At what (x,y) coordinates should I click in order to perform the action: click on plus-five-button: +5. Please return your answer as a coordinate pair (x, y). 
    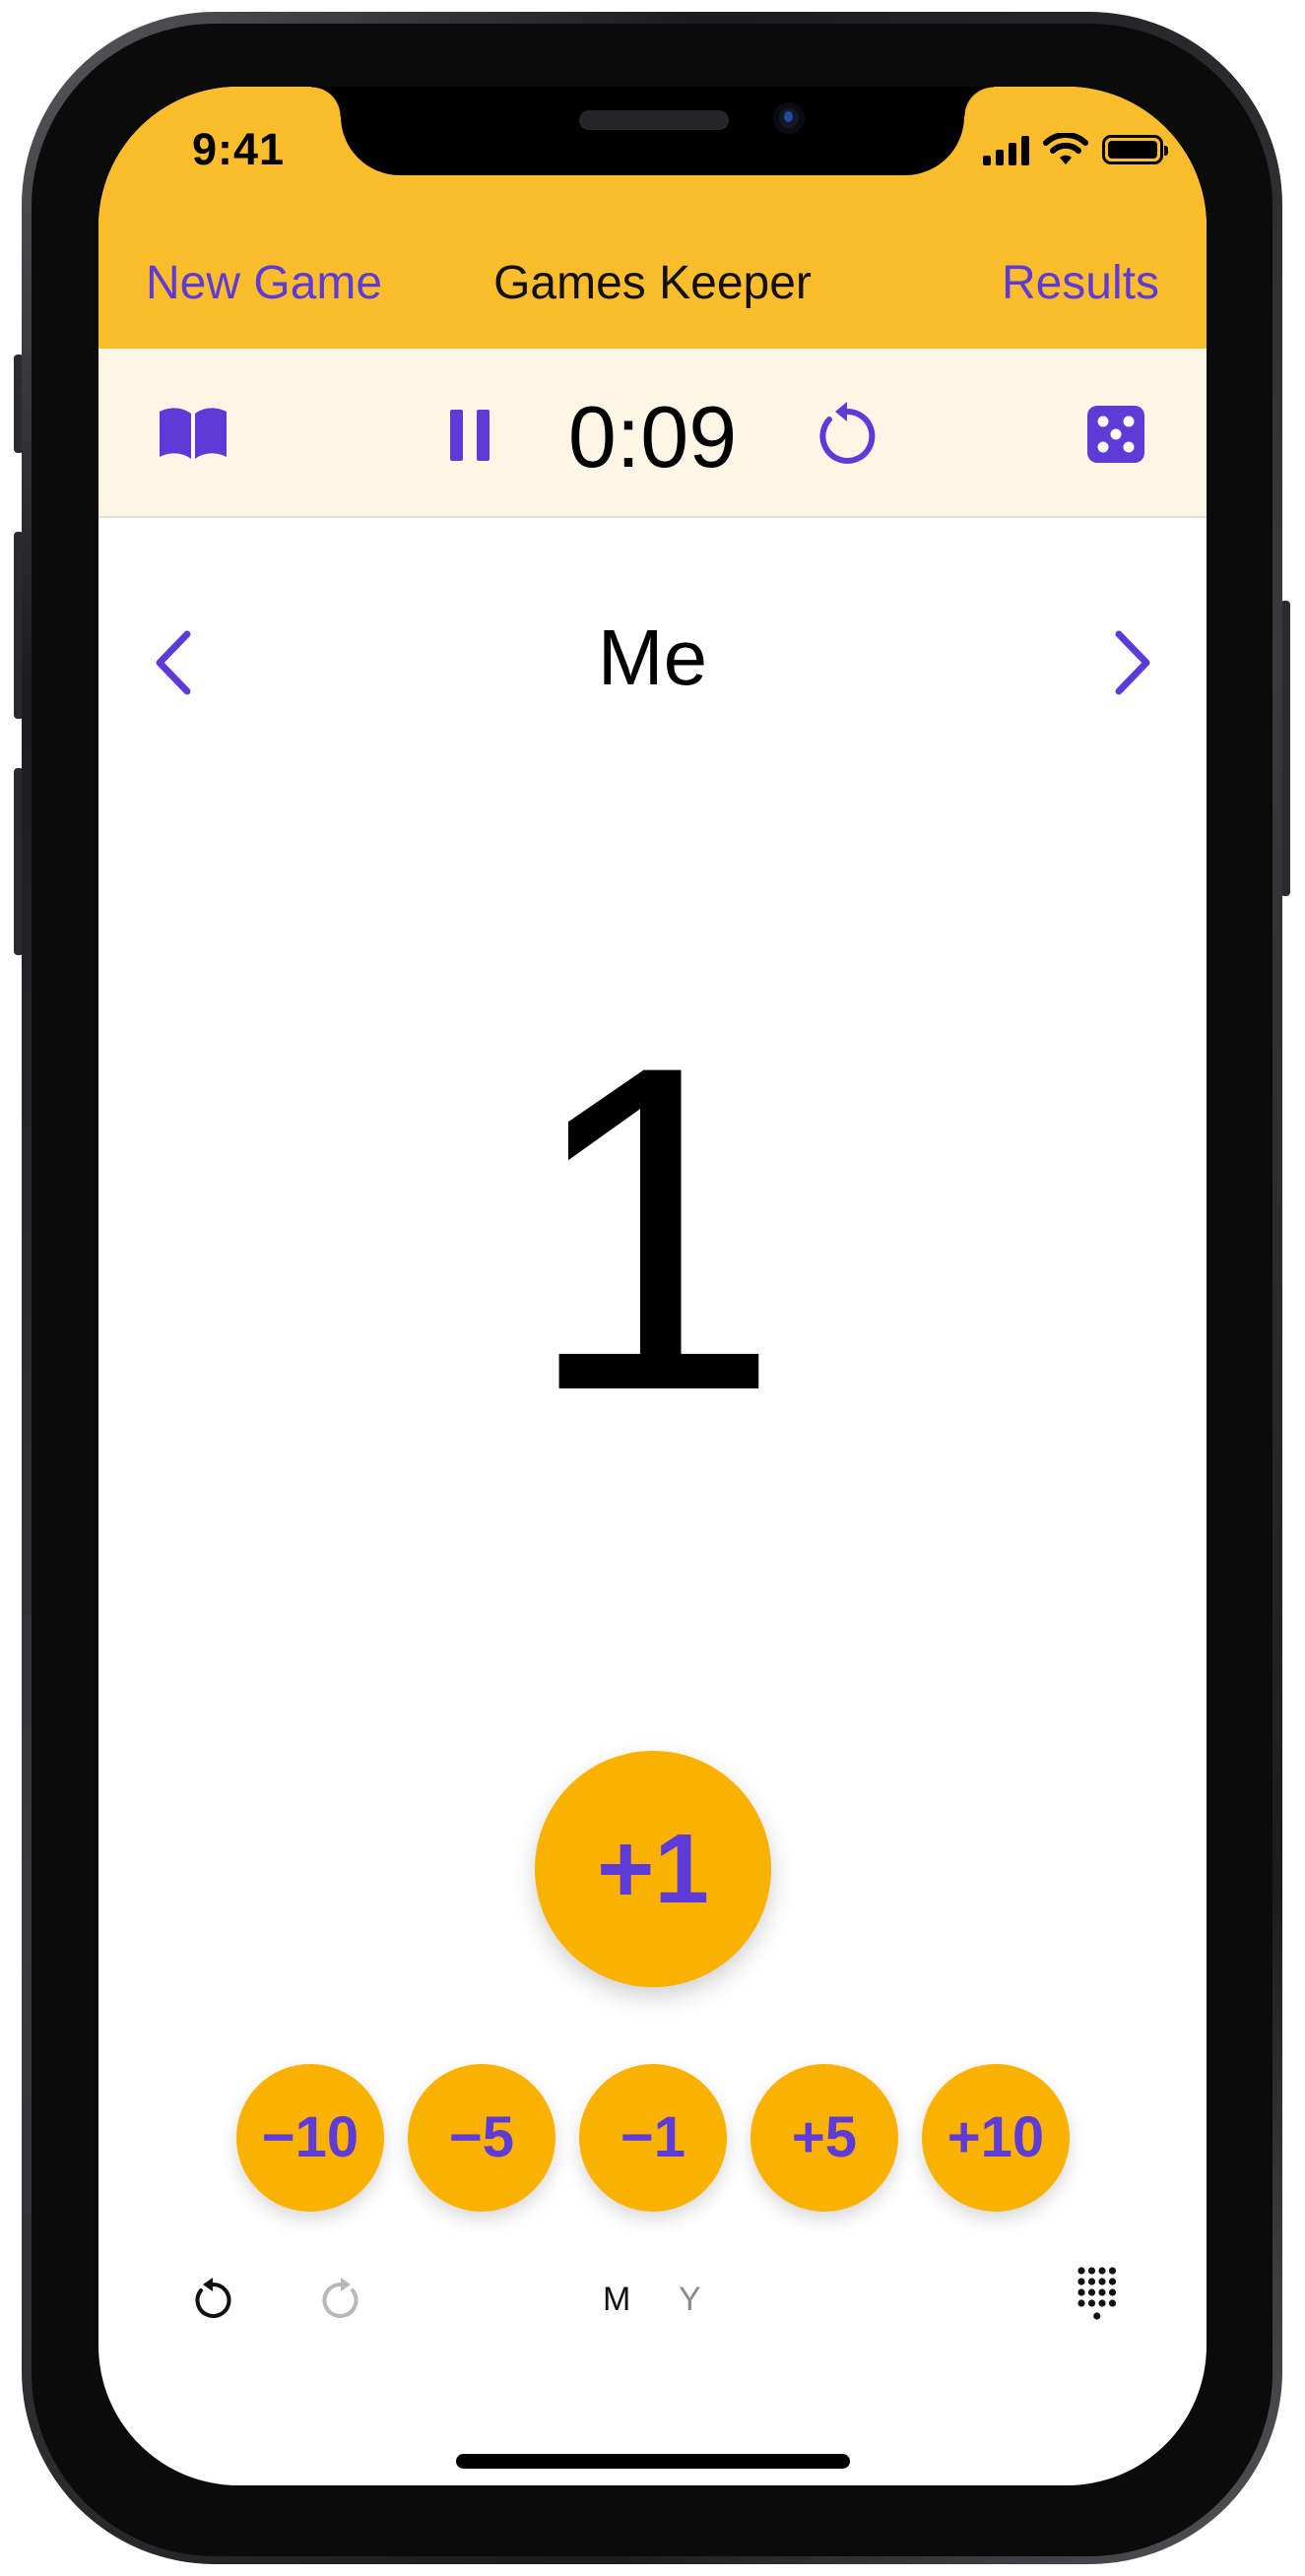
    Looking at the image, I should click on (824, 2138).